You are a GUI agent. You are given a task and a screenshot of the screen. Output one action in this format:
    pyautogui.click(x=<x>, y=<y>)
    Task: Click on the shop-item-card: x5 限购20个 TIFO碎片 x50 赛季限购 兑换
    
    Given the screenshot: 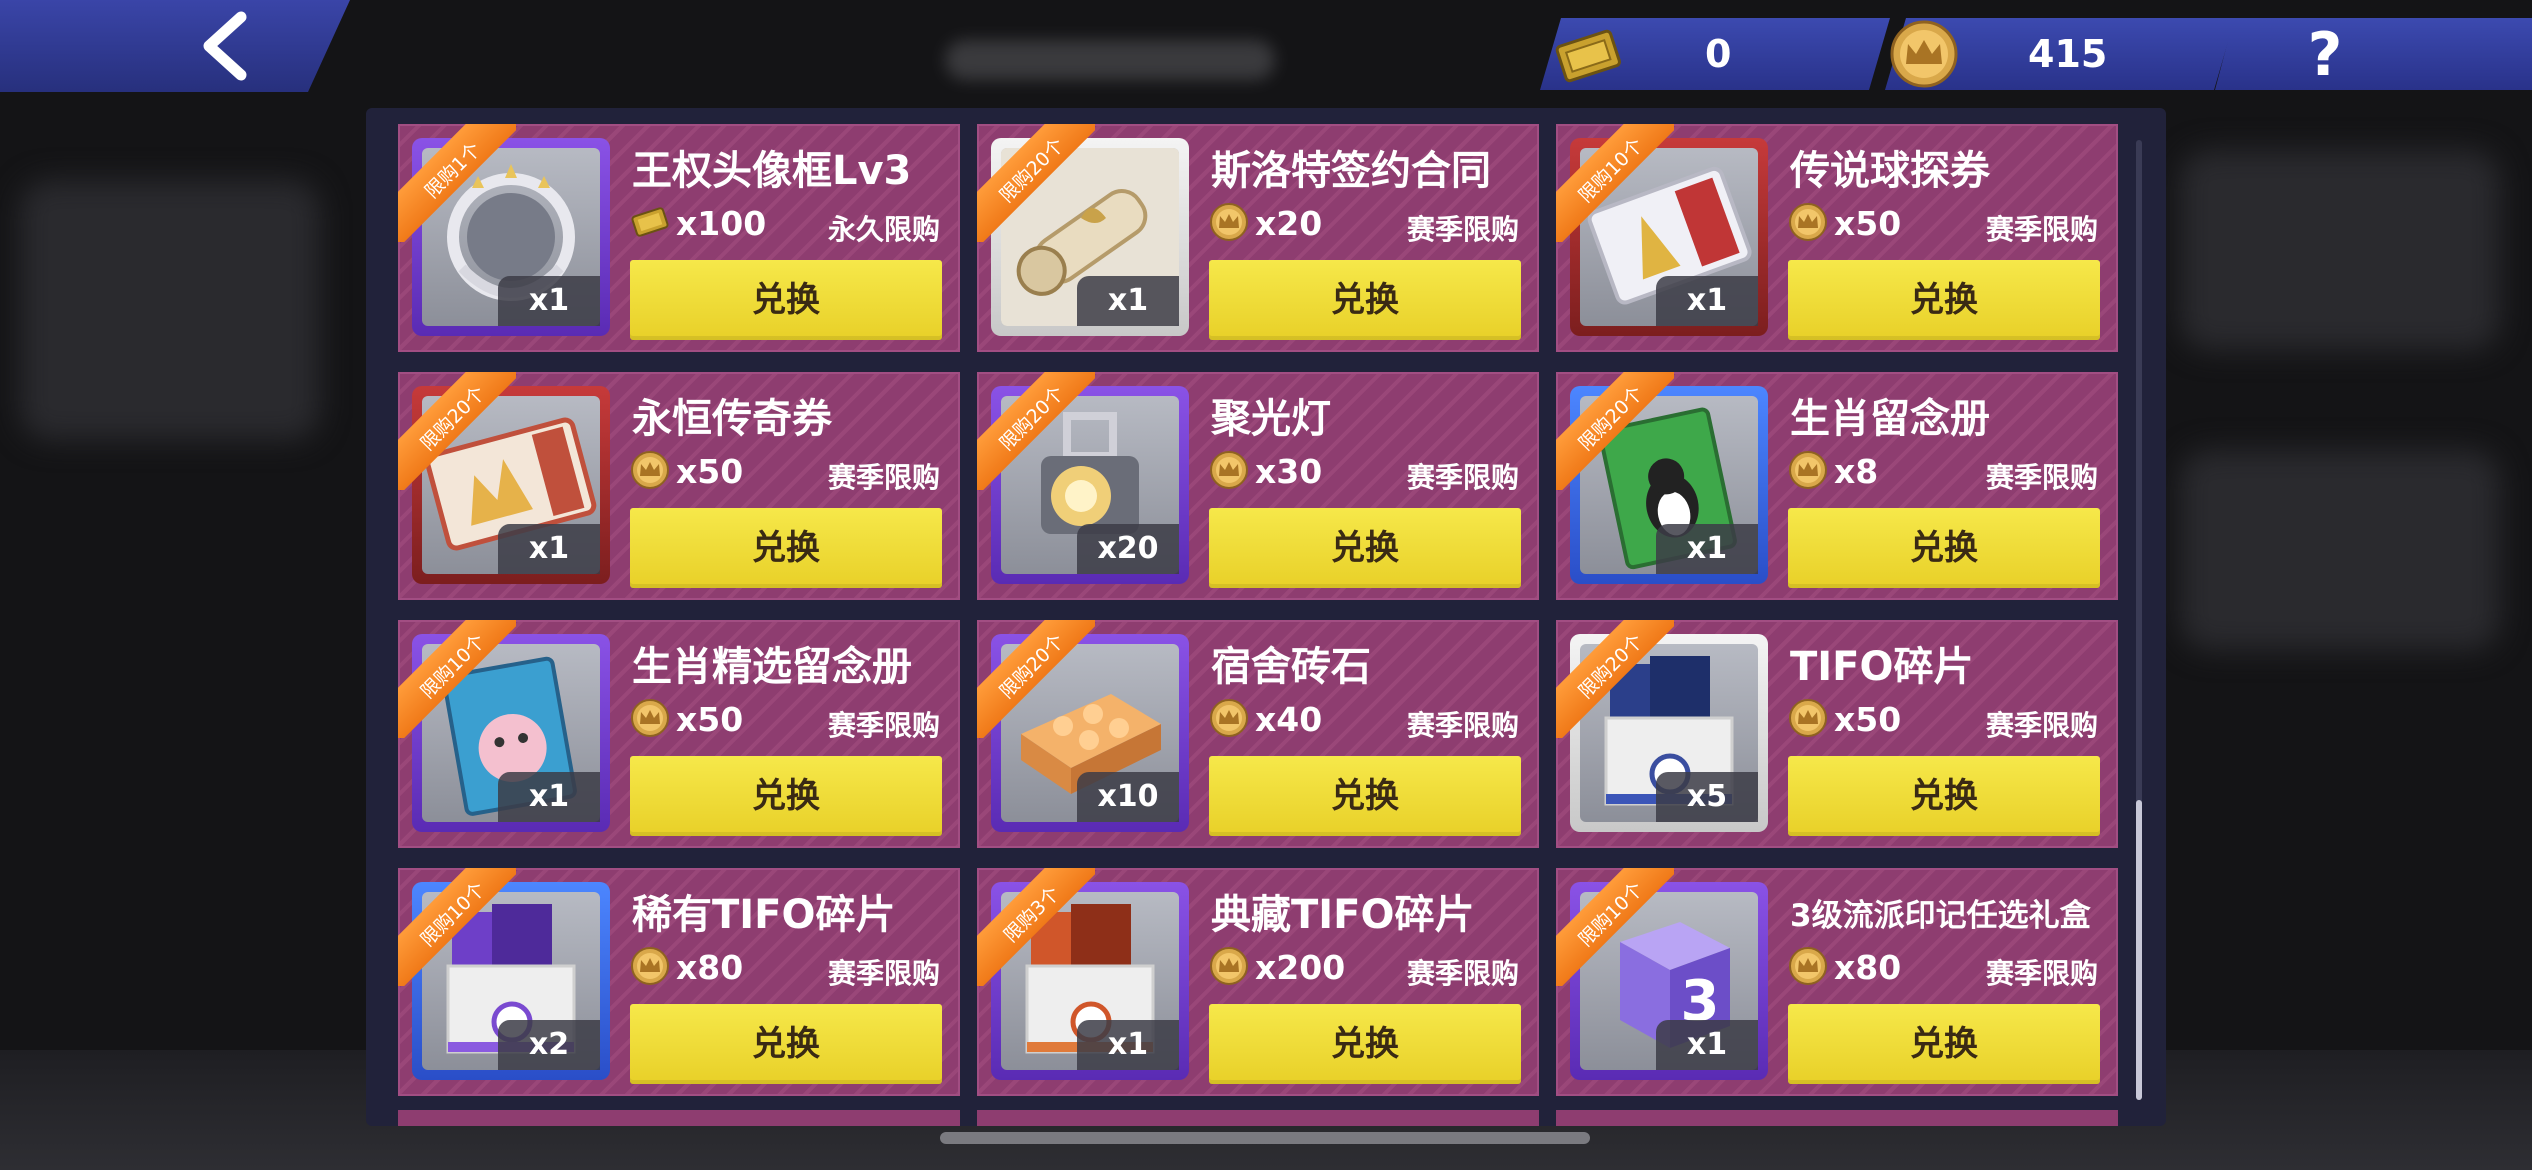 What is the action you would take?
    pyautogui.click(x=1837, y=734)
    